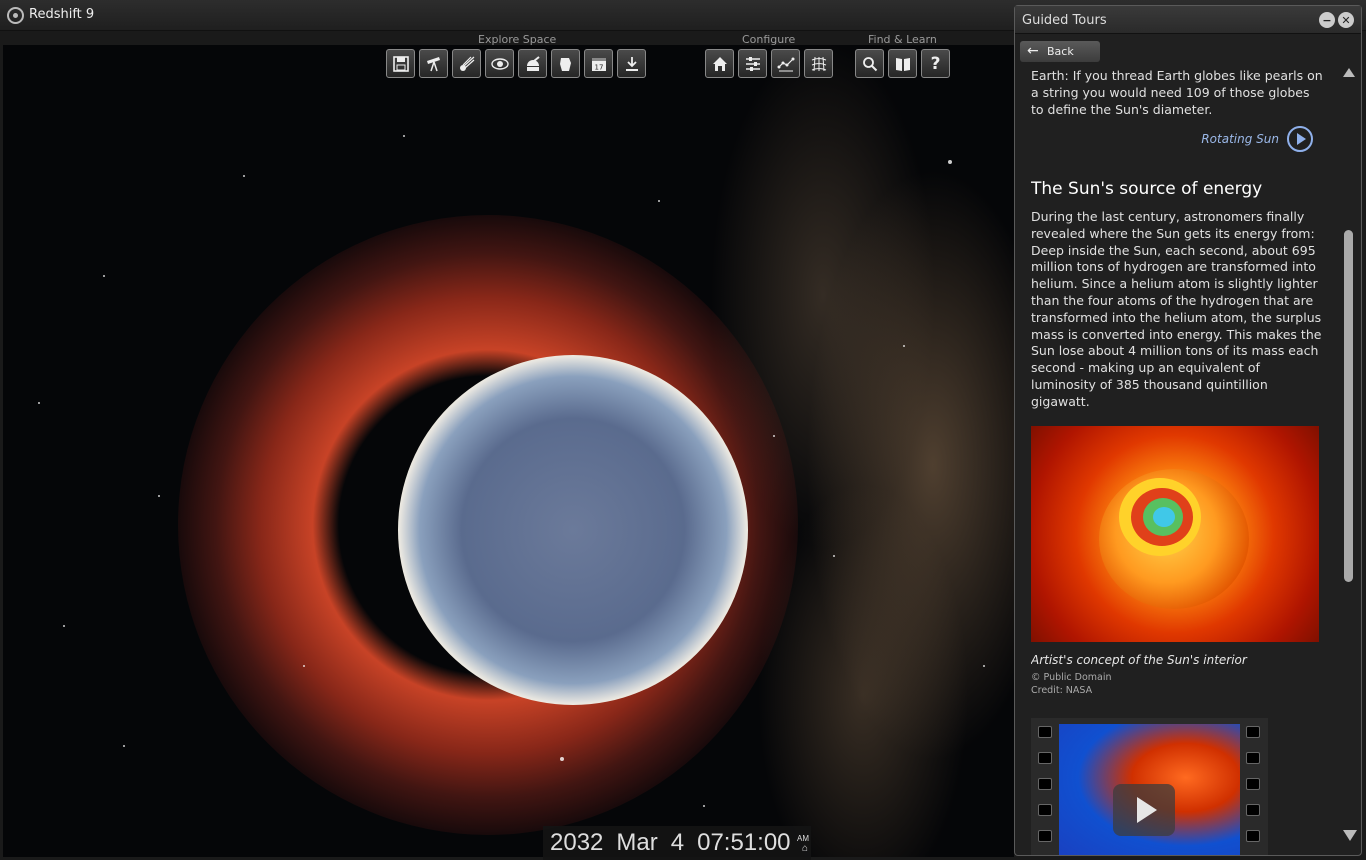  I want to click on book-icon, so click(902, 64).